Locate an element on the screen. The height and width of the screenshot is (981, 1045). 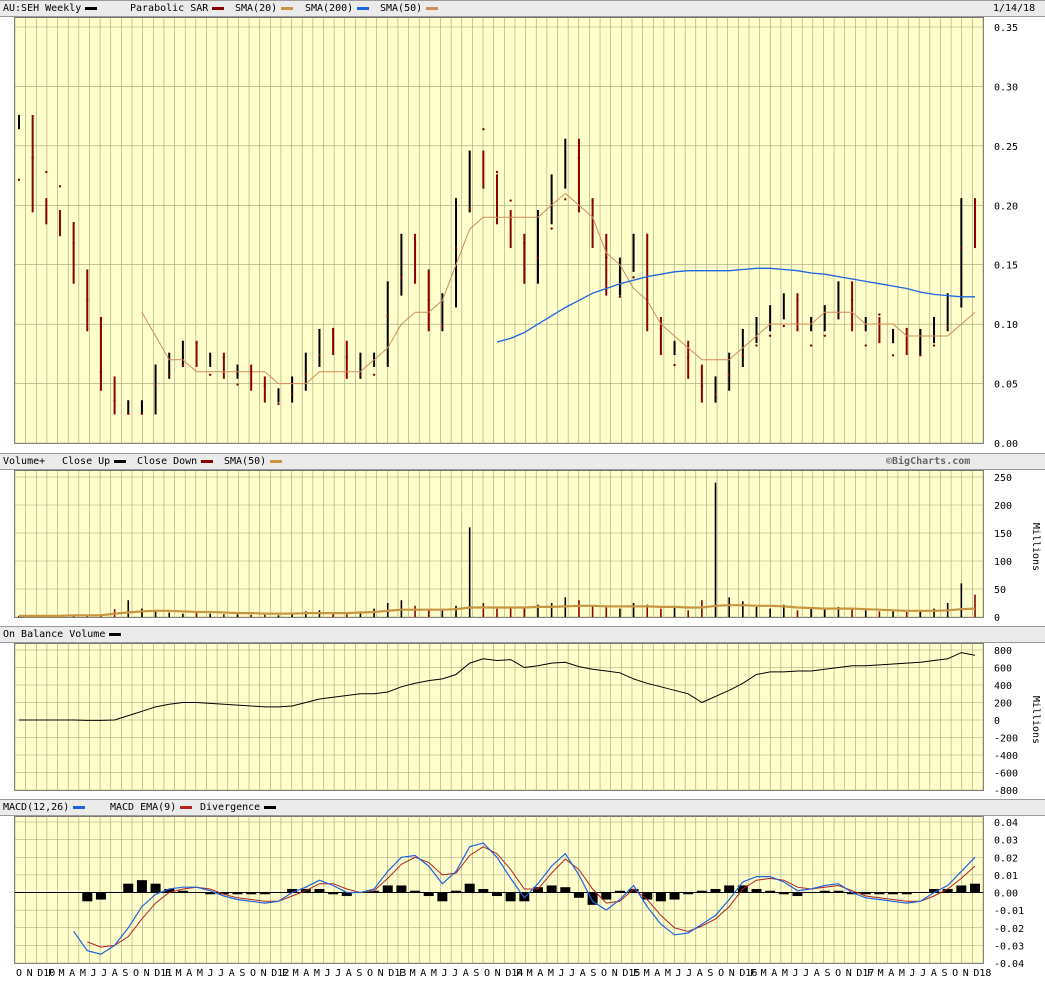
symbol-label: AU:SEH Weekly is located at coordinates (50, 8).